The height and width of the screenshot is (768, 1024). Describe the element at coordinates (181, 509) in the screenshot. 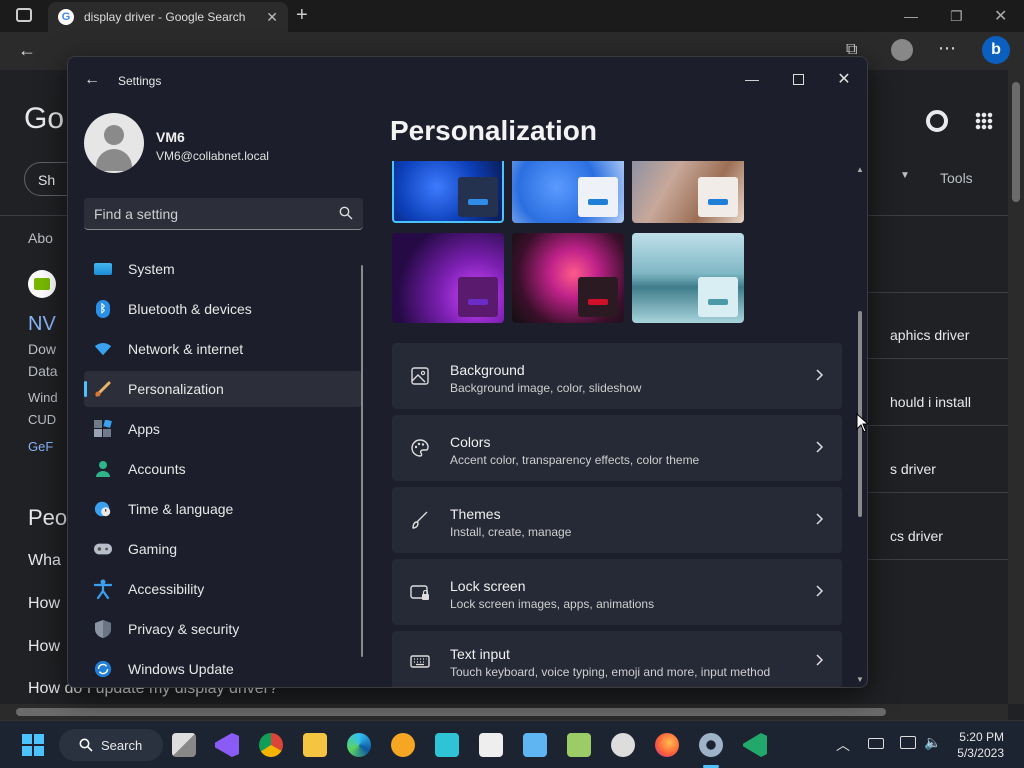

I see `nav-label: Time & language` at that location.